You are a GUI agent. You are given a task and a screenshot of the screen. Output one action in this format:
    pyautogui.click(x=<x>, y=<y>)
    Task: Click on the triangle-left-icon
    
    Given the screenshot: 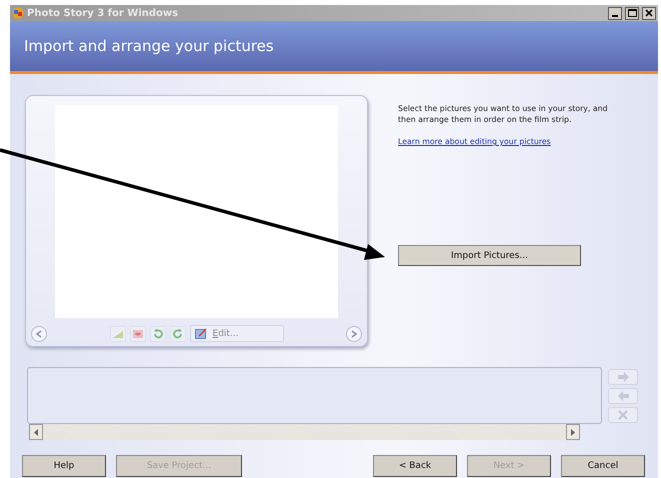 What is the action you would take?
    pyautogui.click(x=36, y=432)
    